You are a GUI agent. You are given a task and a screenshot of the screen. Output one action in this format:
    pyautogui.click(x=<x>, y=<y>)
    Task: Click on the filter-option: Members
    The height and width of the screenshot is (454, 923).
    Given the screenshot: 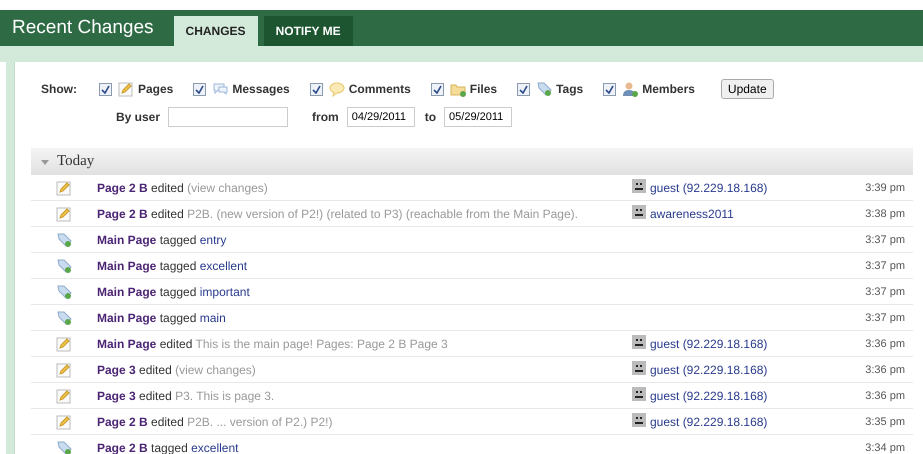 What is the action you would take?
    pyautogui.click(x=668, y=89)
    